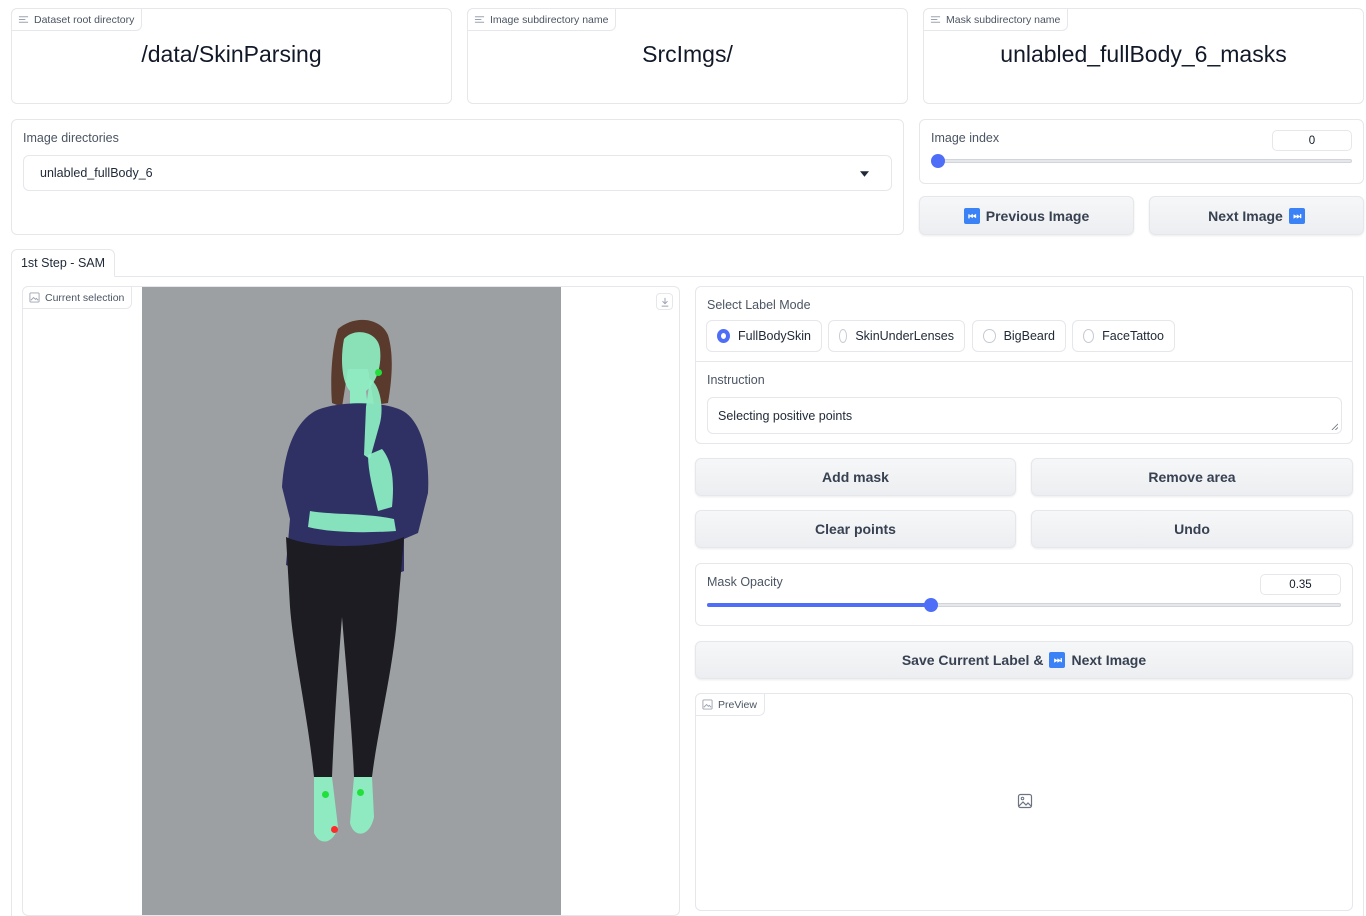 This screenshot has height=916, width=1366. What do you see at coordinates (334, 829) in the screenshot?
I see `negative-point` at bounding box center [334, 829].